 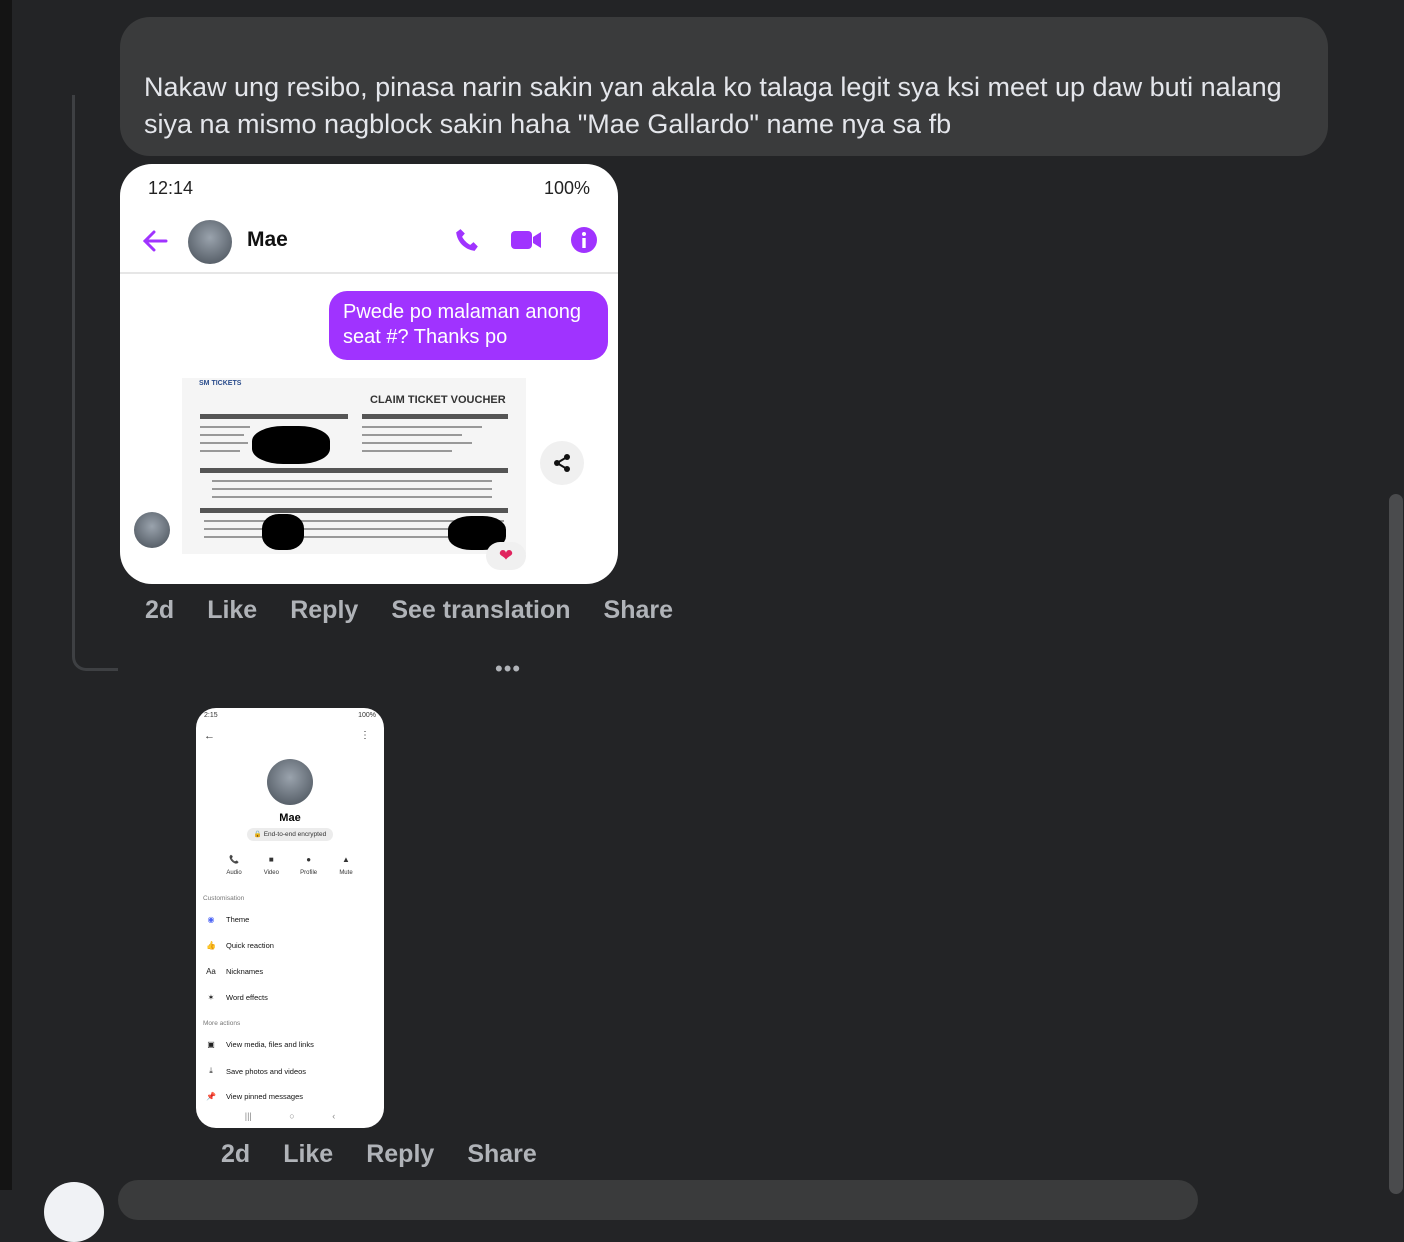 I want to click on comment-actions: 2d Like Reply See translation Share, so click(x=425, y=610).